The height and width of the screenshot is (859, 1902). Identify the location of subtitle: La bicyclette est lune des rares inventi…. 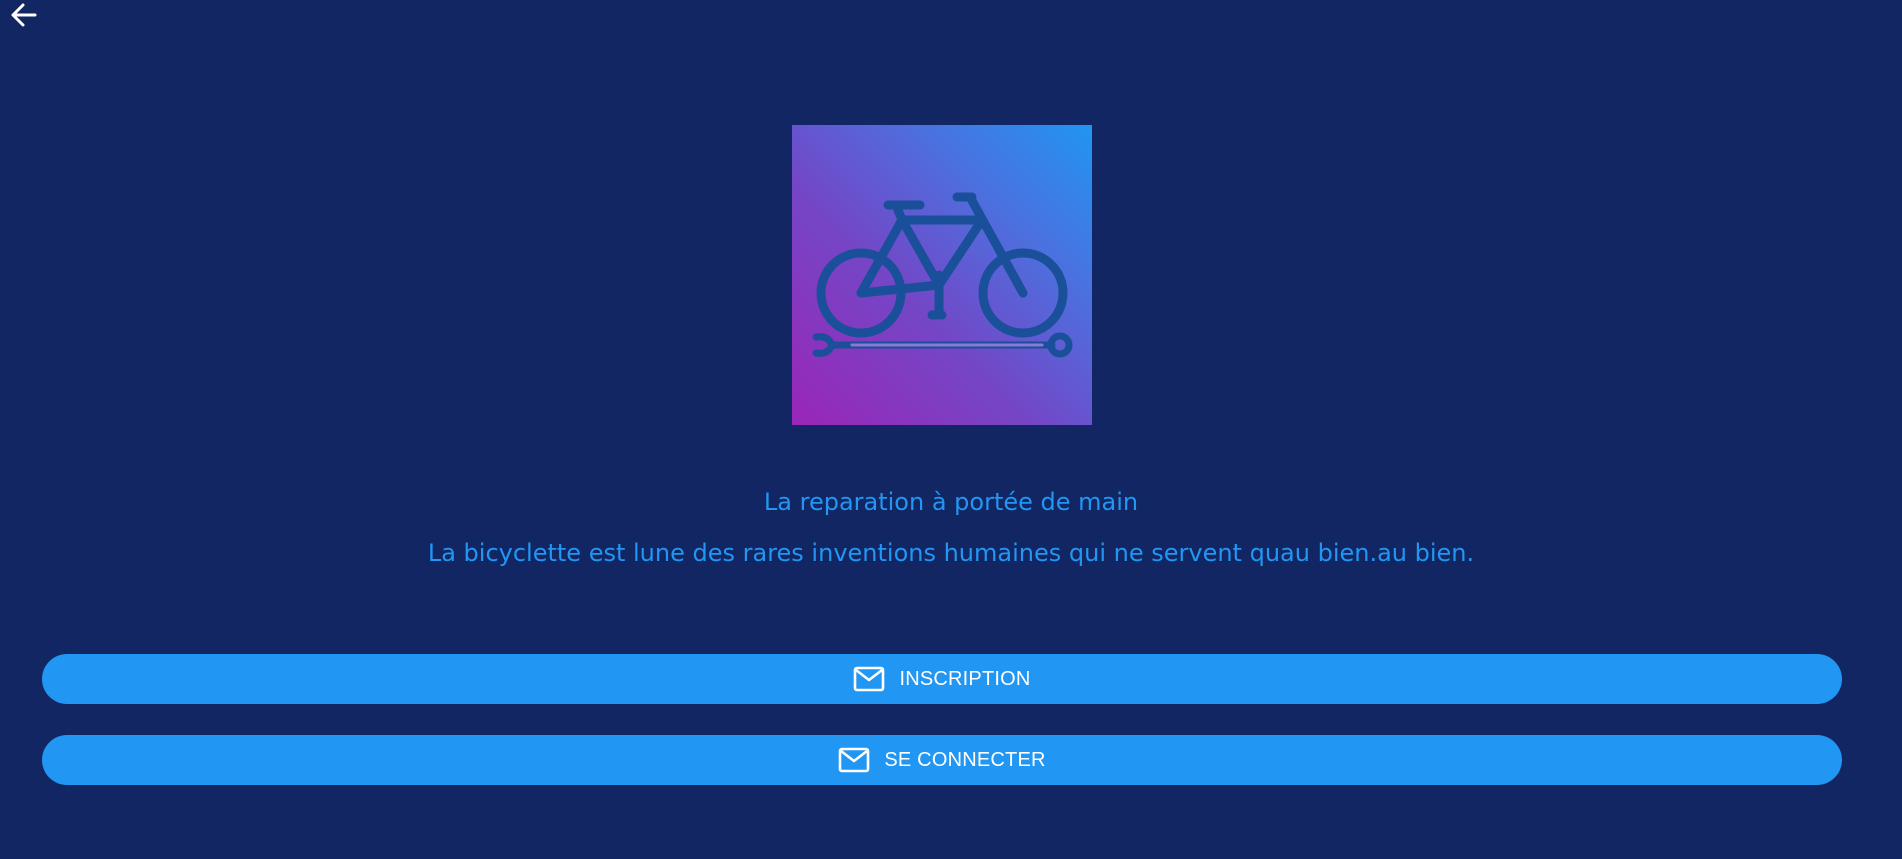
(951, 553).